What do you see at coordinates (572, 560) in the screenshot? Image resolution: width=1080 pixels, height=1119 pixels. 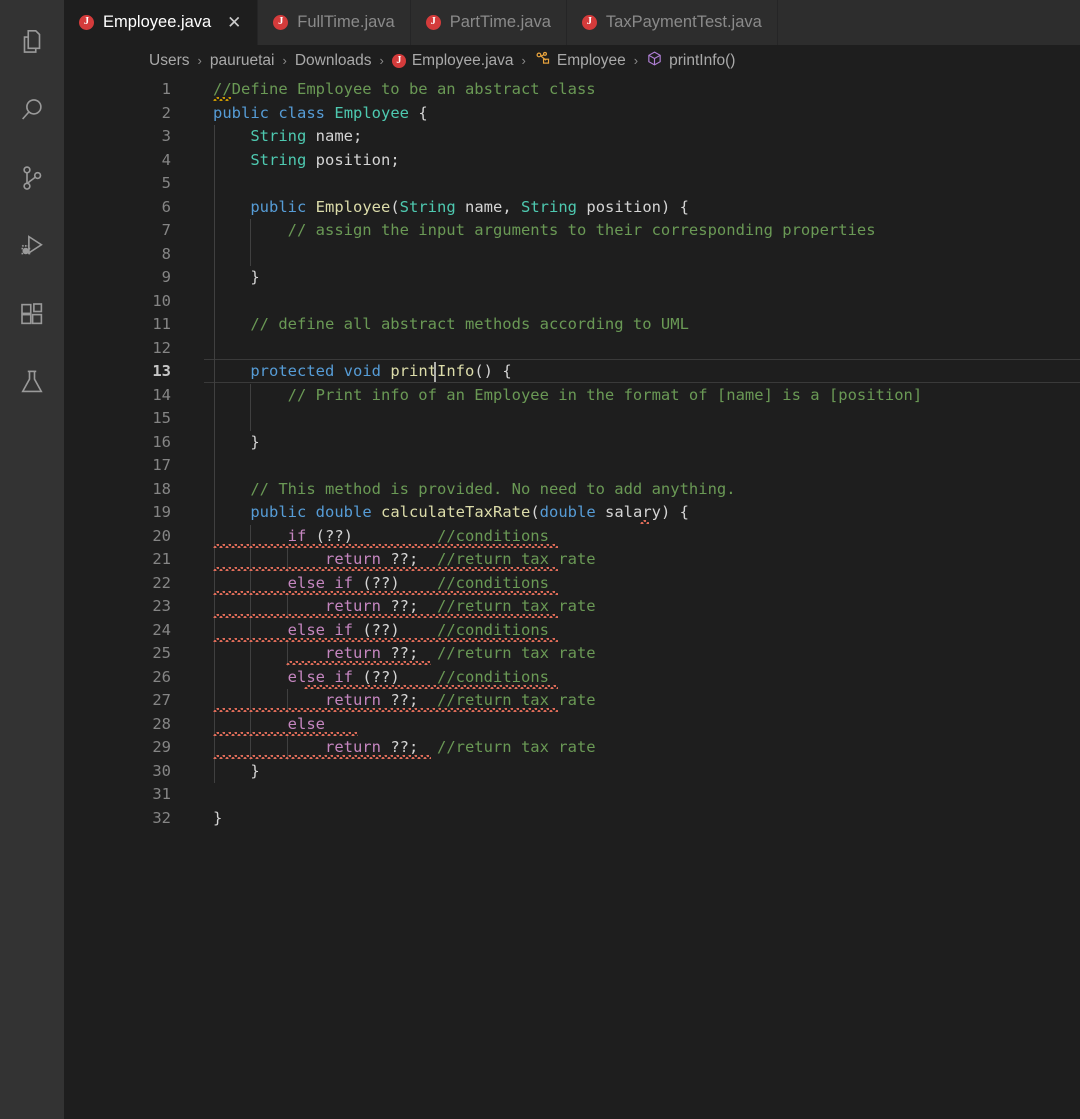 I see `code-line: 21 return ??; //return tax rate` at bounding box center [572, 560].